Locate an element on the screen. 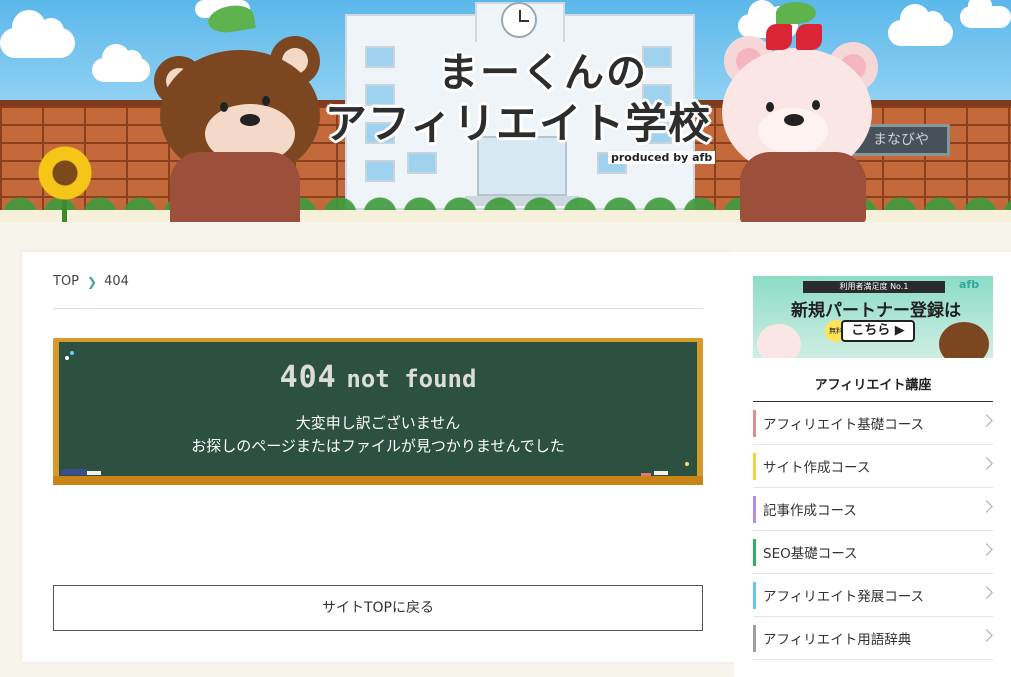  sidebar-item-glossary: アフィリエイト用語辞典 is located at coordinates (873, 638).